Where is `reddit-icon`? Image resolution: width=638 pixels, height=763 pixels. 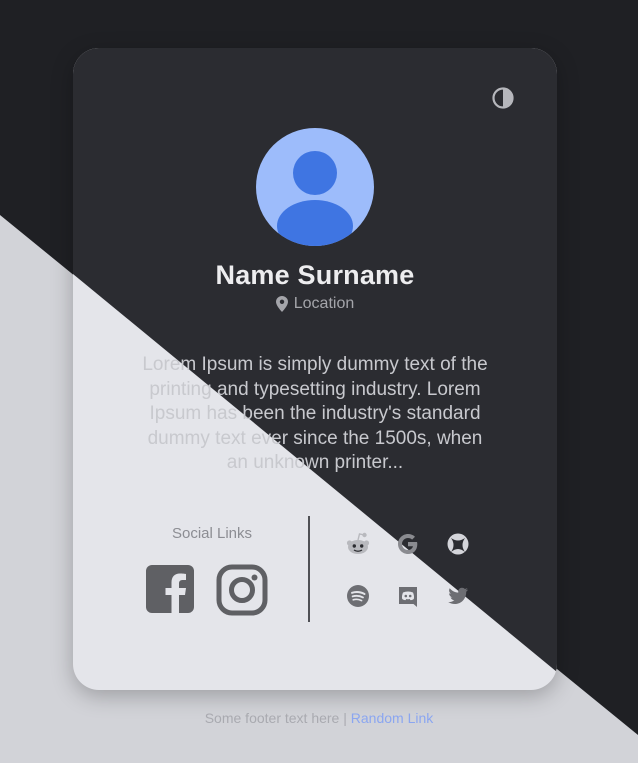 reddit-icon is located at coordinates (358, 543).